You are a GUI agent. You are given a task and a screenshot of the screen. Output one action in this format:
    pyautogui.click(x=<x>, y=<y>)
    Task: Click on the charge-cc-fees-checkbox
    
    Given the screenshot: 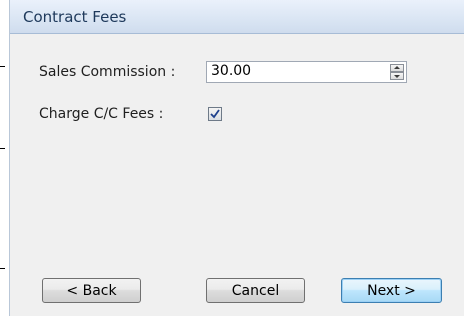 What is the action you would take?
    pyautogui.click(x=215, y=114)
    